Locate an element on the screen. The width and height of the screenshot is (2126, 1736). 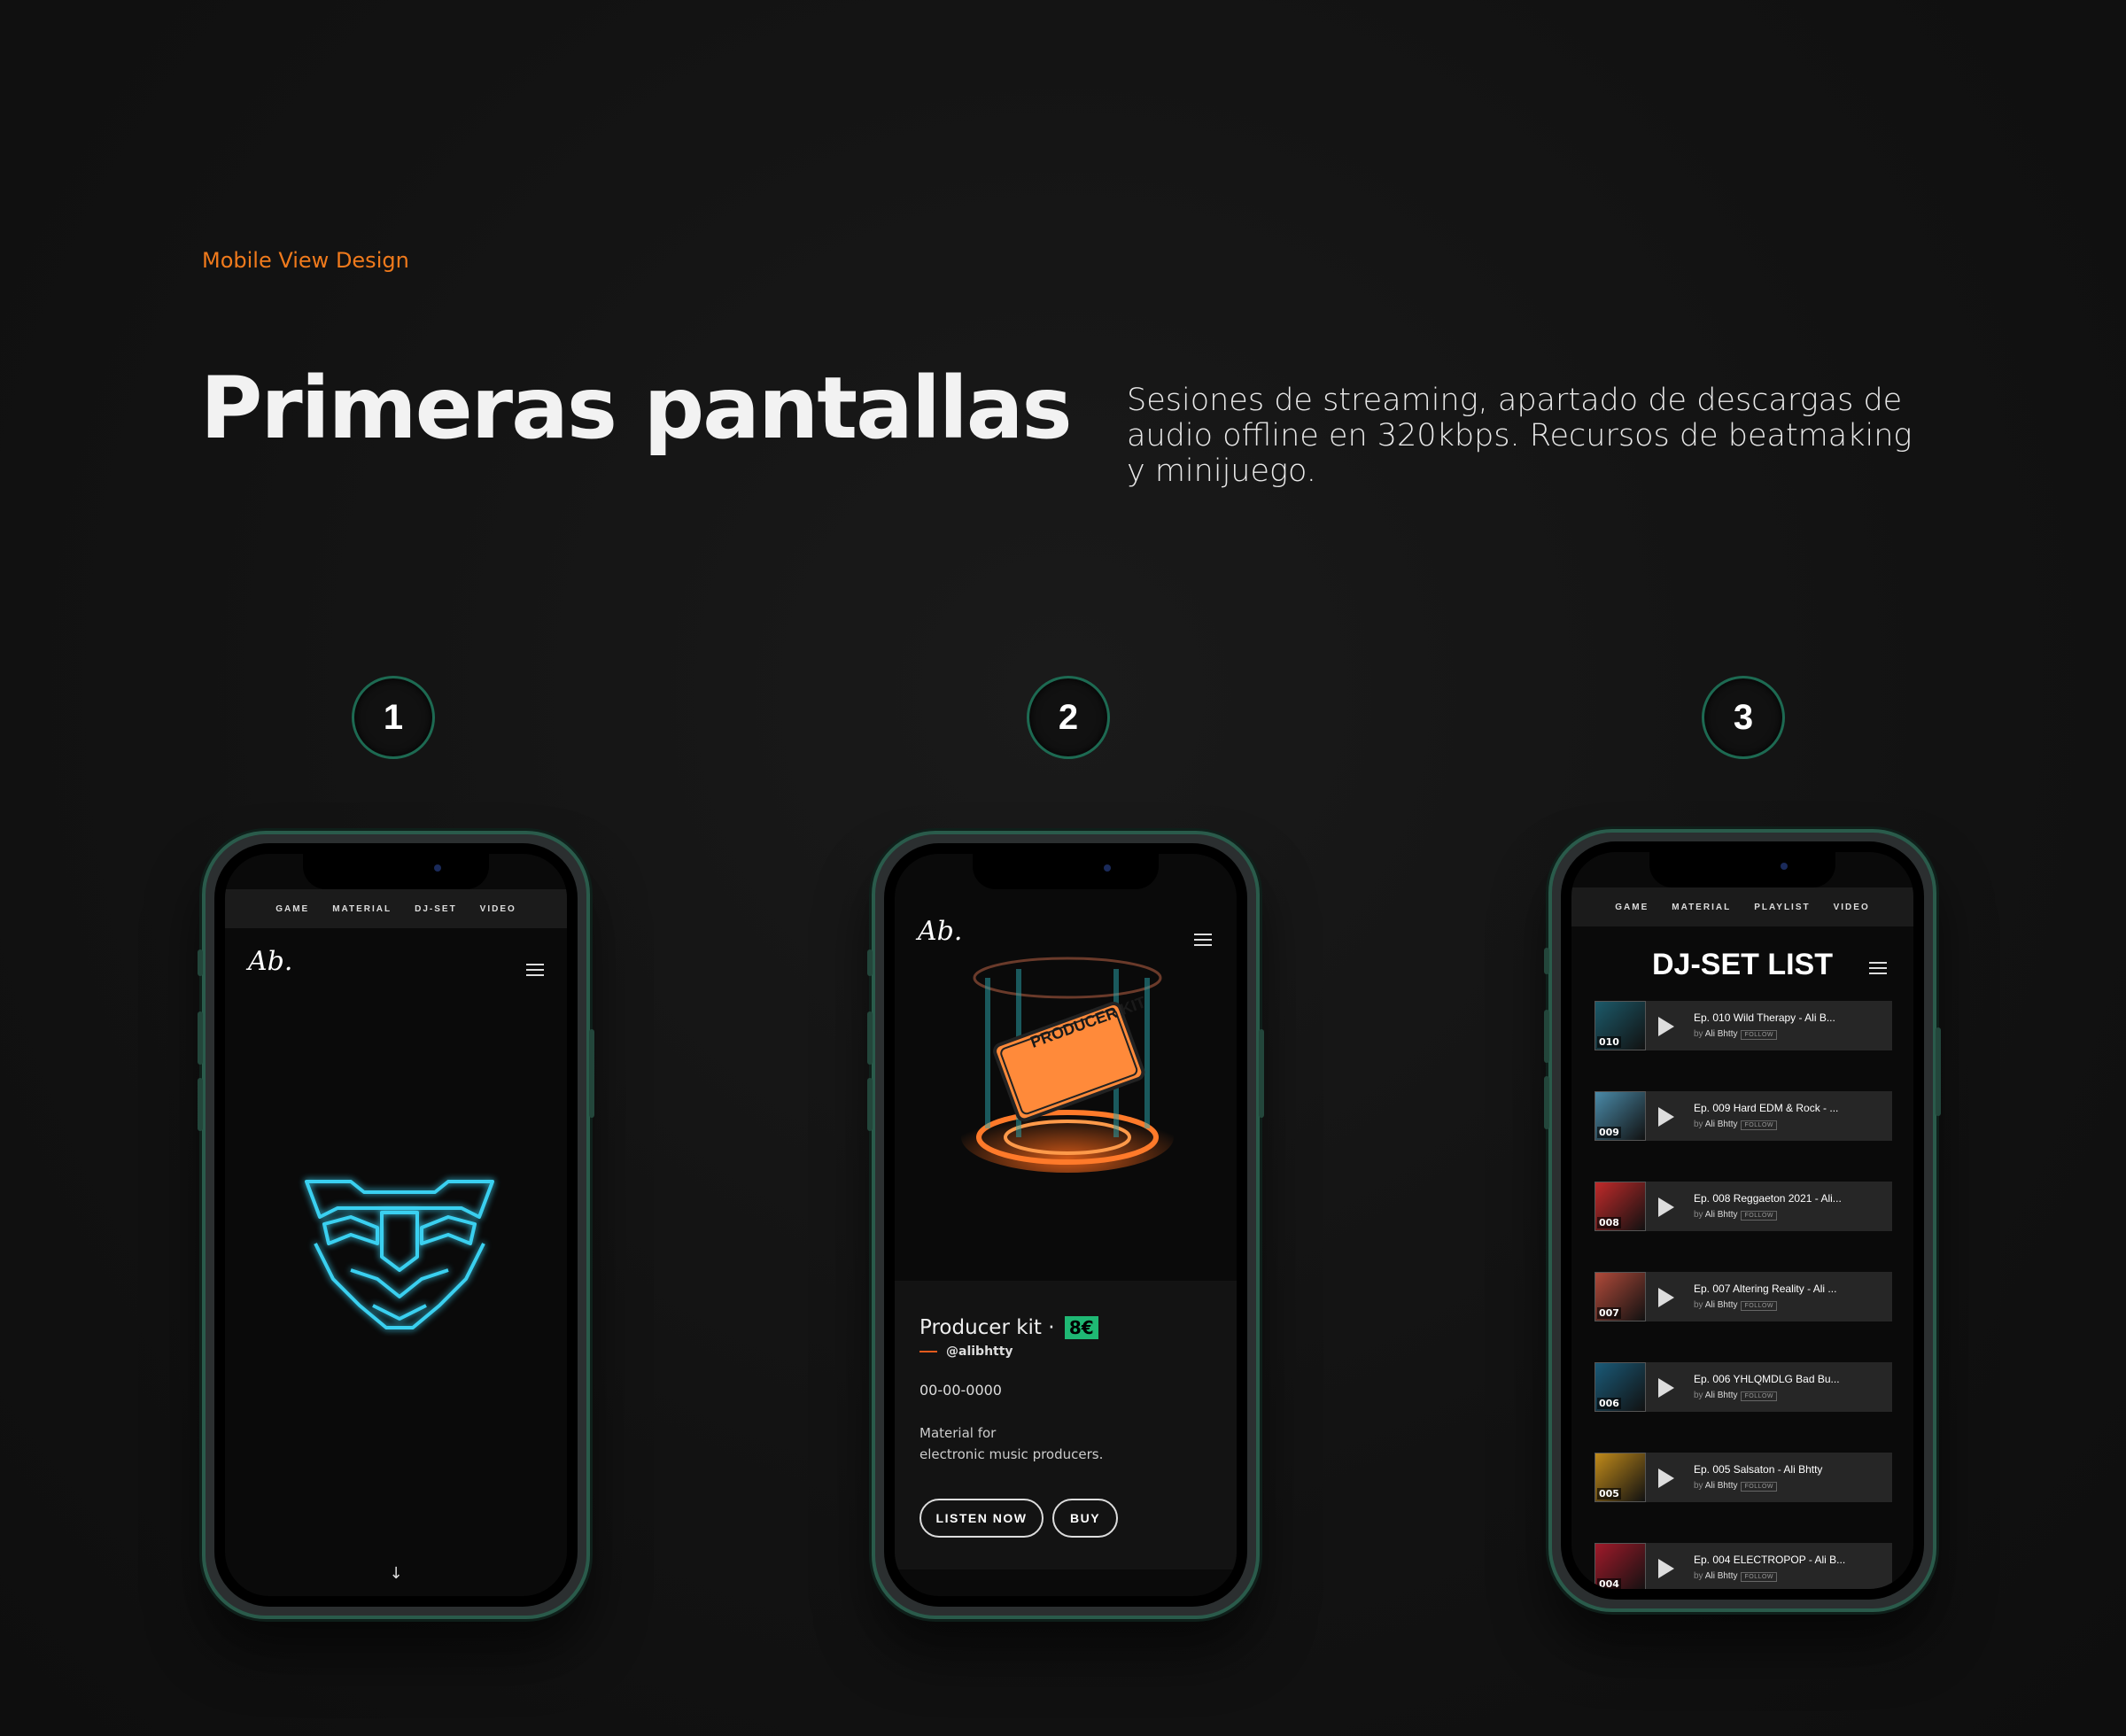
step-badge-1: 1 is located at coordinates (394, 717).